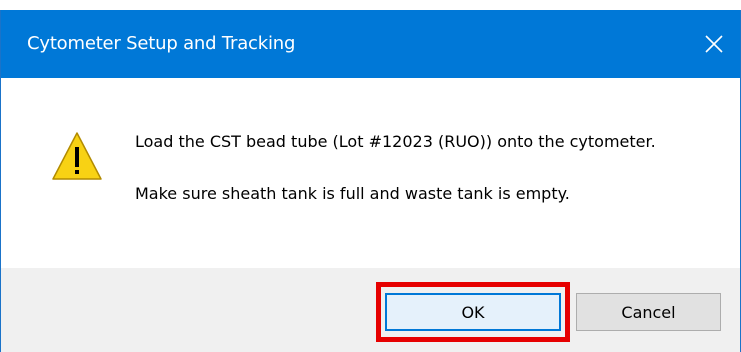  I want to click on cancel-button: Cancel, so click(648, 312).